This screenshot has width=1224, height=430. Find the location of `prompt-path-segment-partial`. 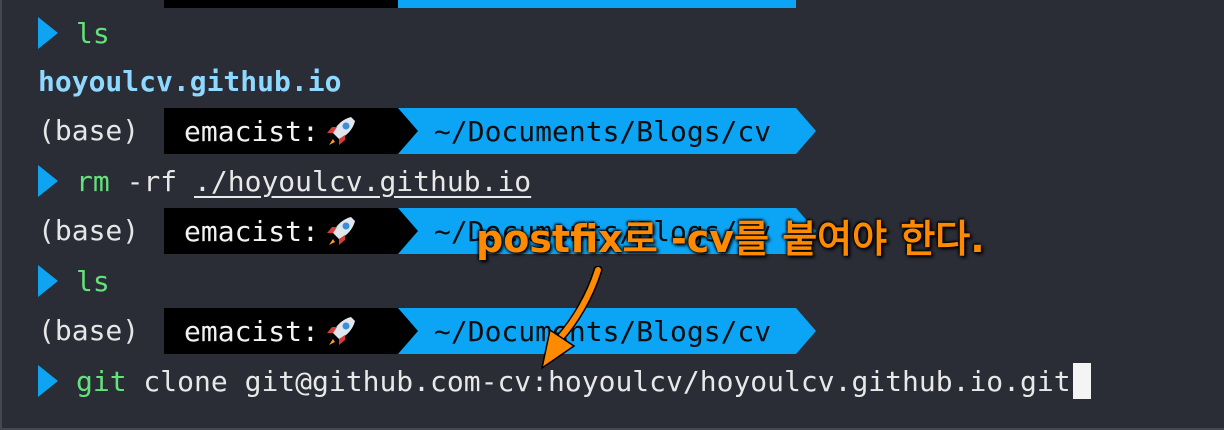

prompt-path-segment-partial is located at coordinates (597, 4).